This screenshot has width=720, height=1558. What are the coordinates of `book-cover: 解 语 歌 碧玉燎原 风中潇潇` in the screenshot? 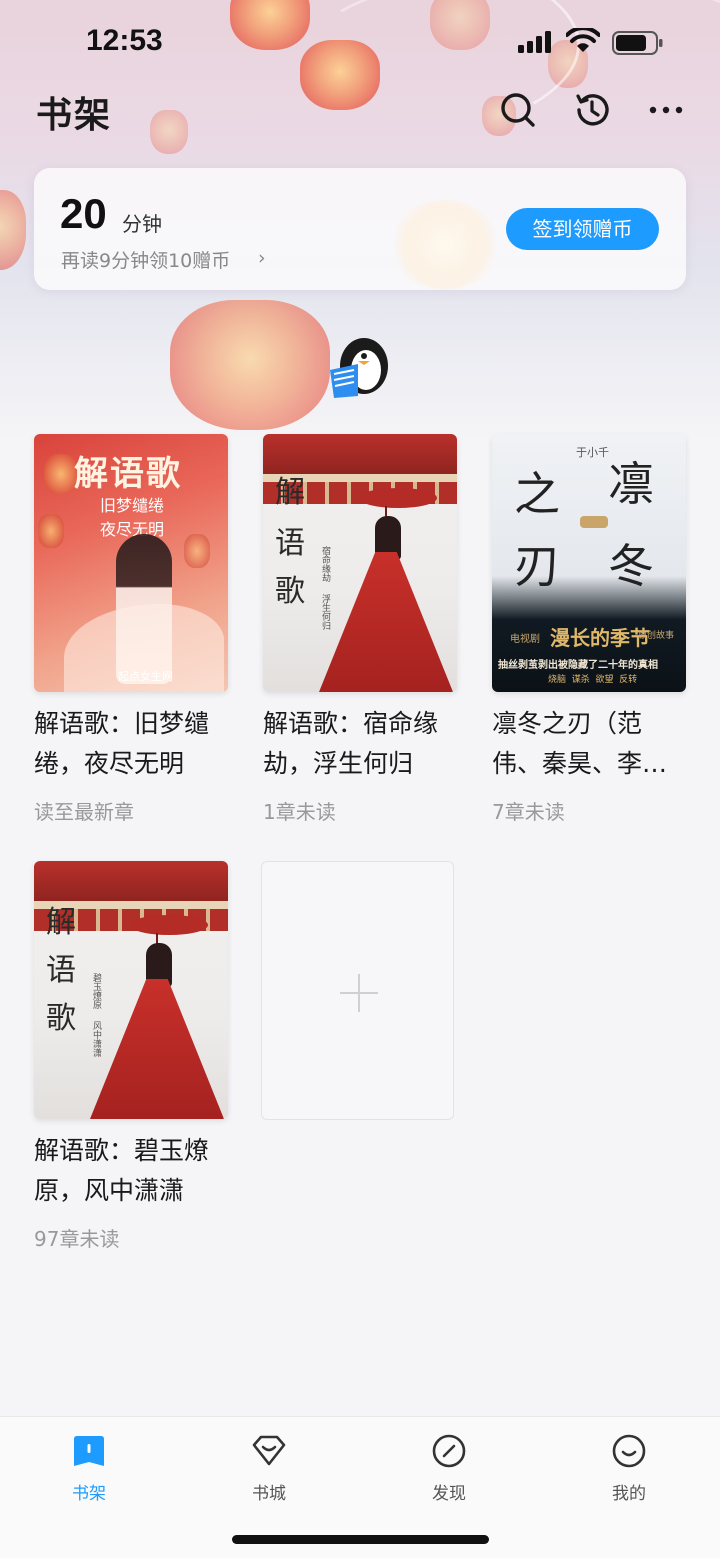 It's located at (131, 990).